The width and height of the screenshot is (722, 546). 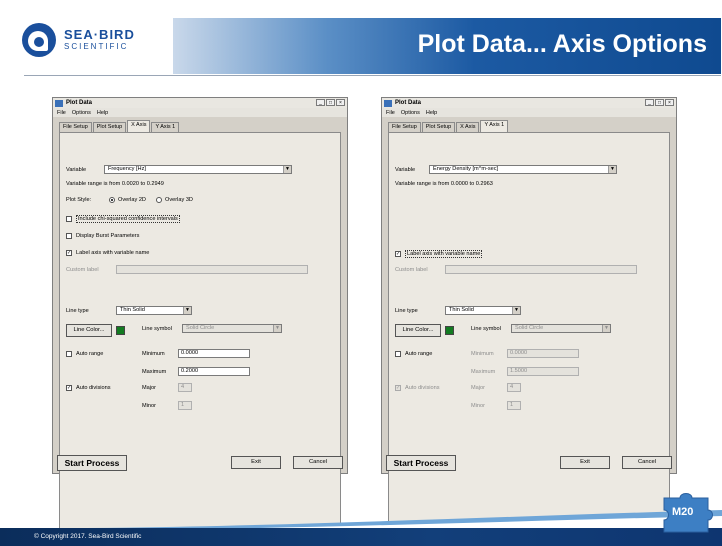 I want to click on logo-line-2: SCIENTIFIC, so click(x=96, y=46).